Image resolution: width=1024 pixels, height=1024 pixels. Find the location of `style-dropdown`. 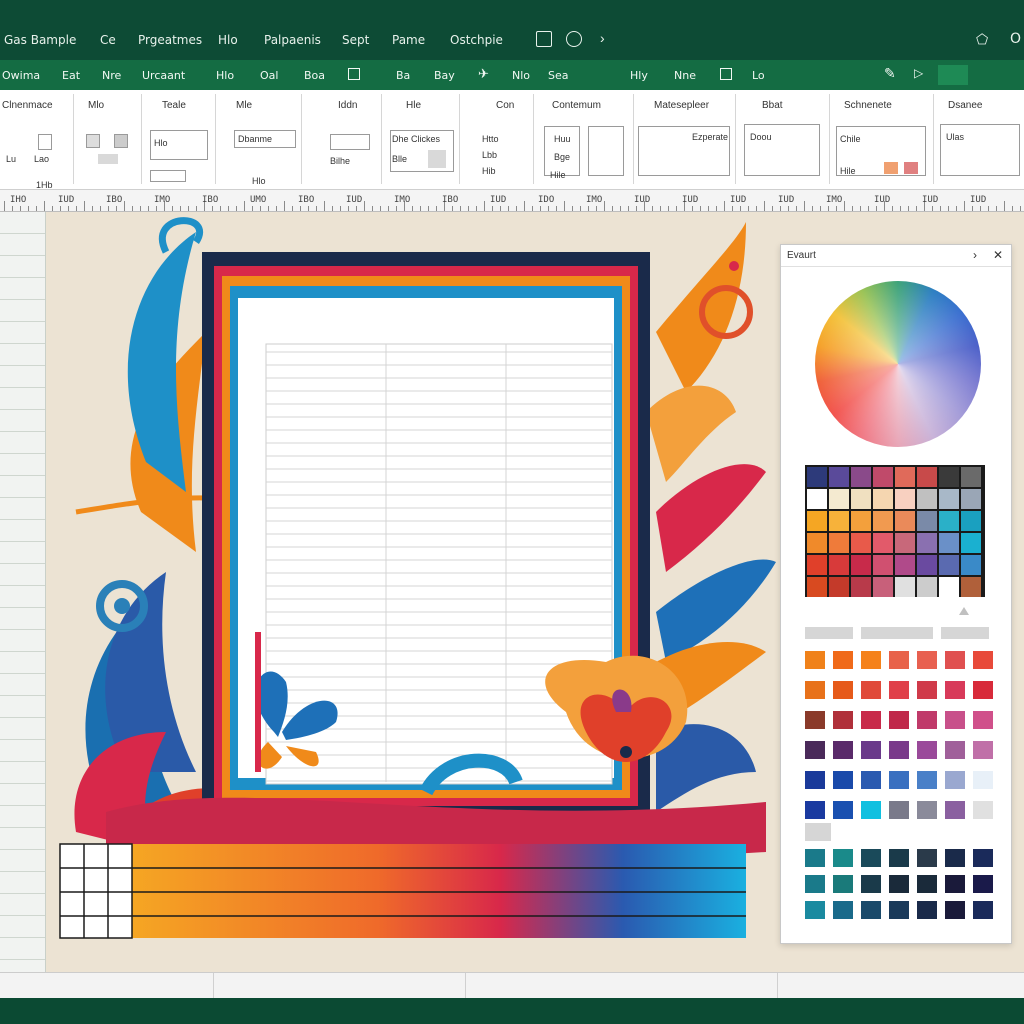

style-dropdown is located at coordinates (168, 176).